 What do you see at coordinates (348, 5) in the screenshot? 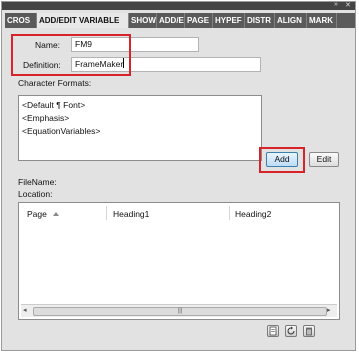
I see `close-icon: ✕` at bounding box center [348, 5].